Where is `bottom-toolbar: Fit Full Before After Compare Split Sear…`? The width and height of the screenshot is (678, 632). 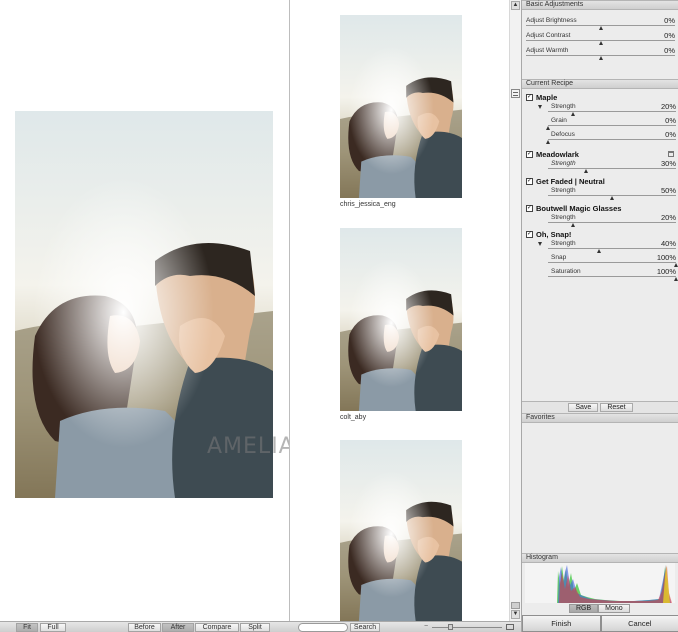
bottom-toolbar: Fit Full Before After Compare Split Sear… is located at coordinates (260, 626).